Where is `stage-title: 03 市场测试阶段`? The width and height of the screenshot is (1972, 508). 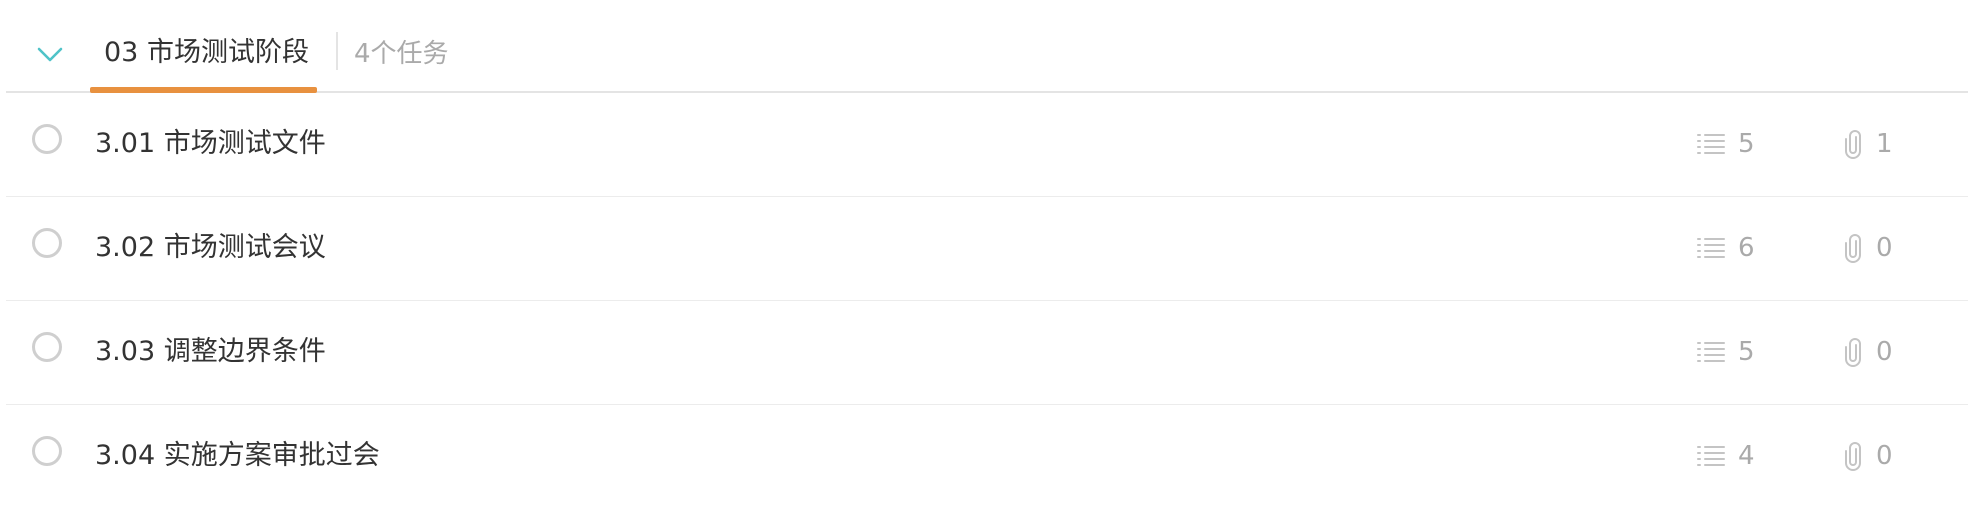 stage-title: 03 市场测试阶段 is located at coordinates (206, 52).